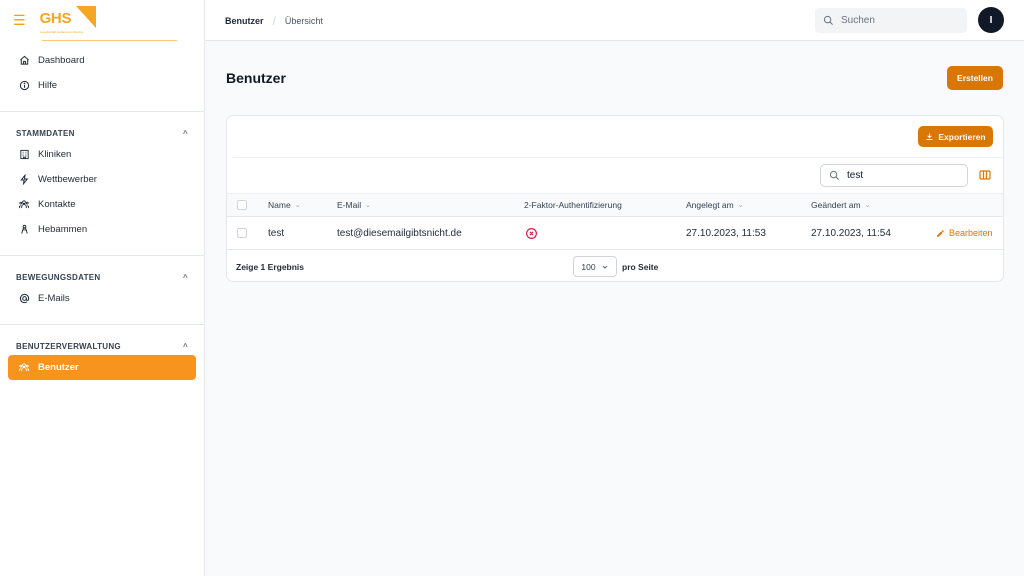 The height and width of the screenshot is (576, 1024). Describe the element at coordinates (63, 229) in the screenshot. I see `sidebar-item-label: Hebammen` at that location.